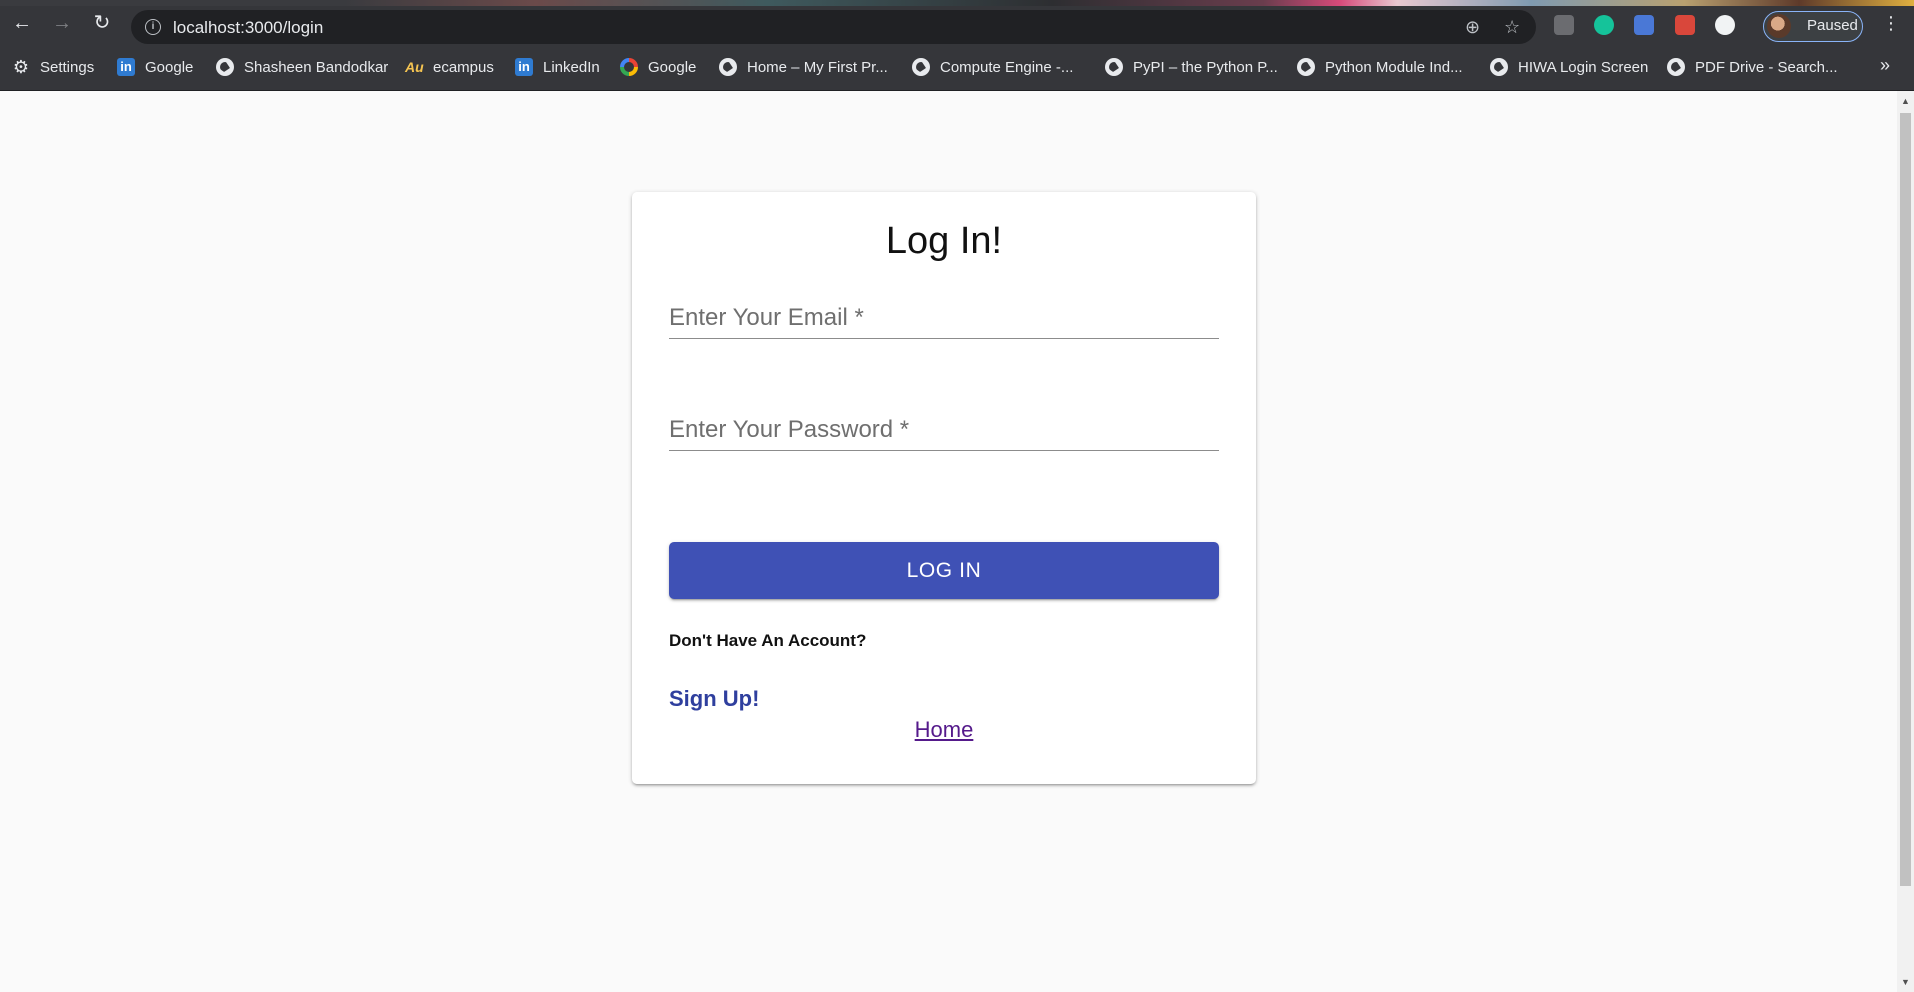 The image size is (1914, 992). I want to click on email-field, so click(944, 308).